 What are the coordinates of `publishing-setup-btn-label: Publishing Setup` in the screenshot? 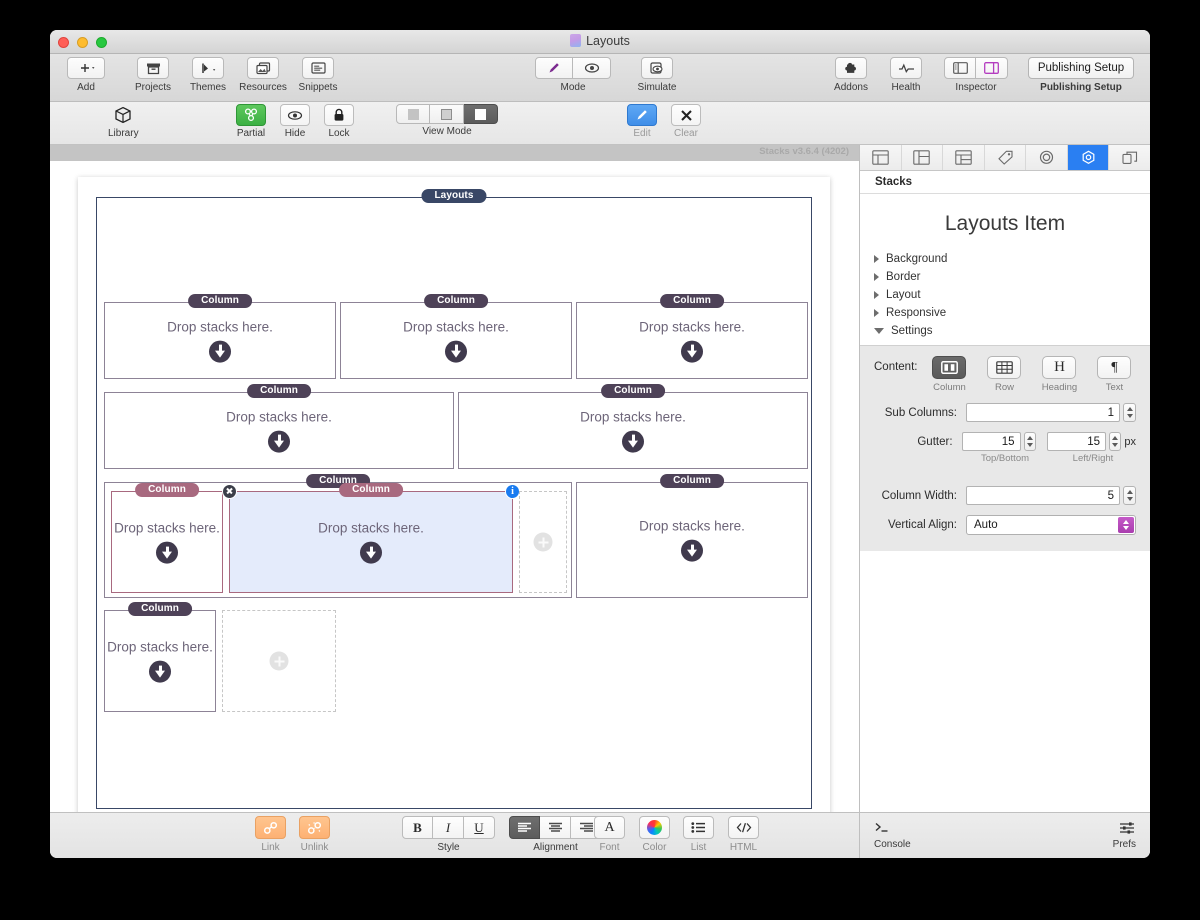 It's located at (1081, 68).